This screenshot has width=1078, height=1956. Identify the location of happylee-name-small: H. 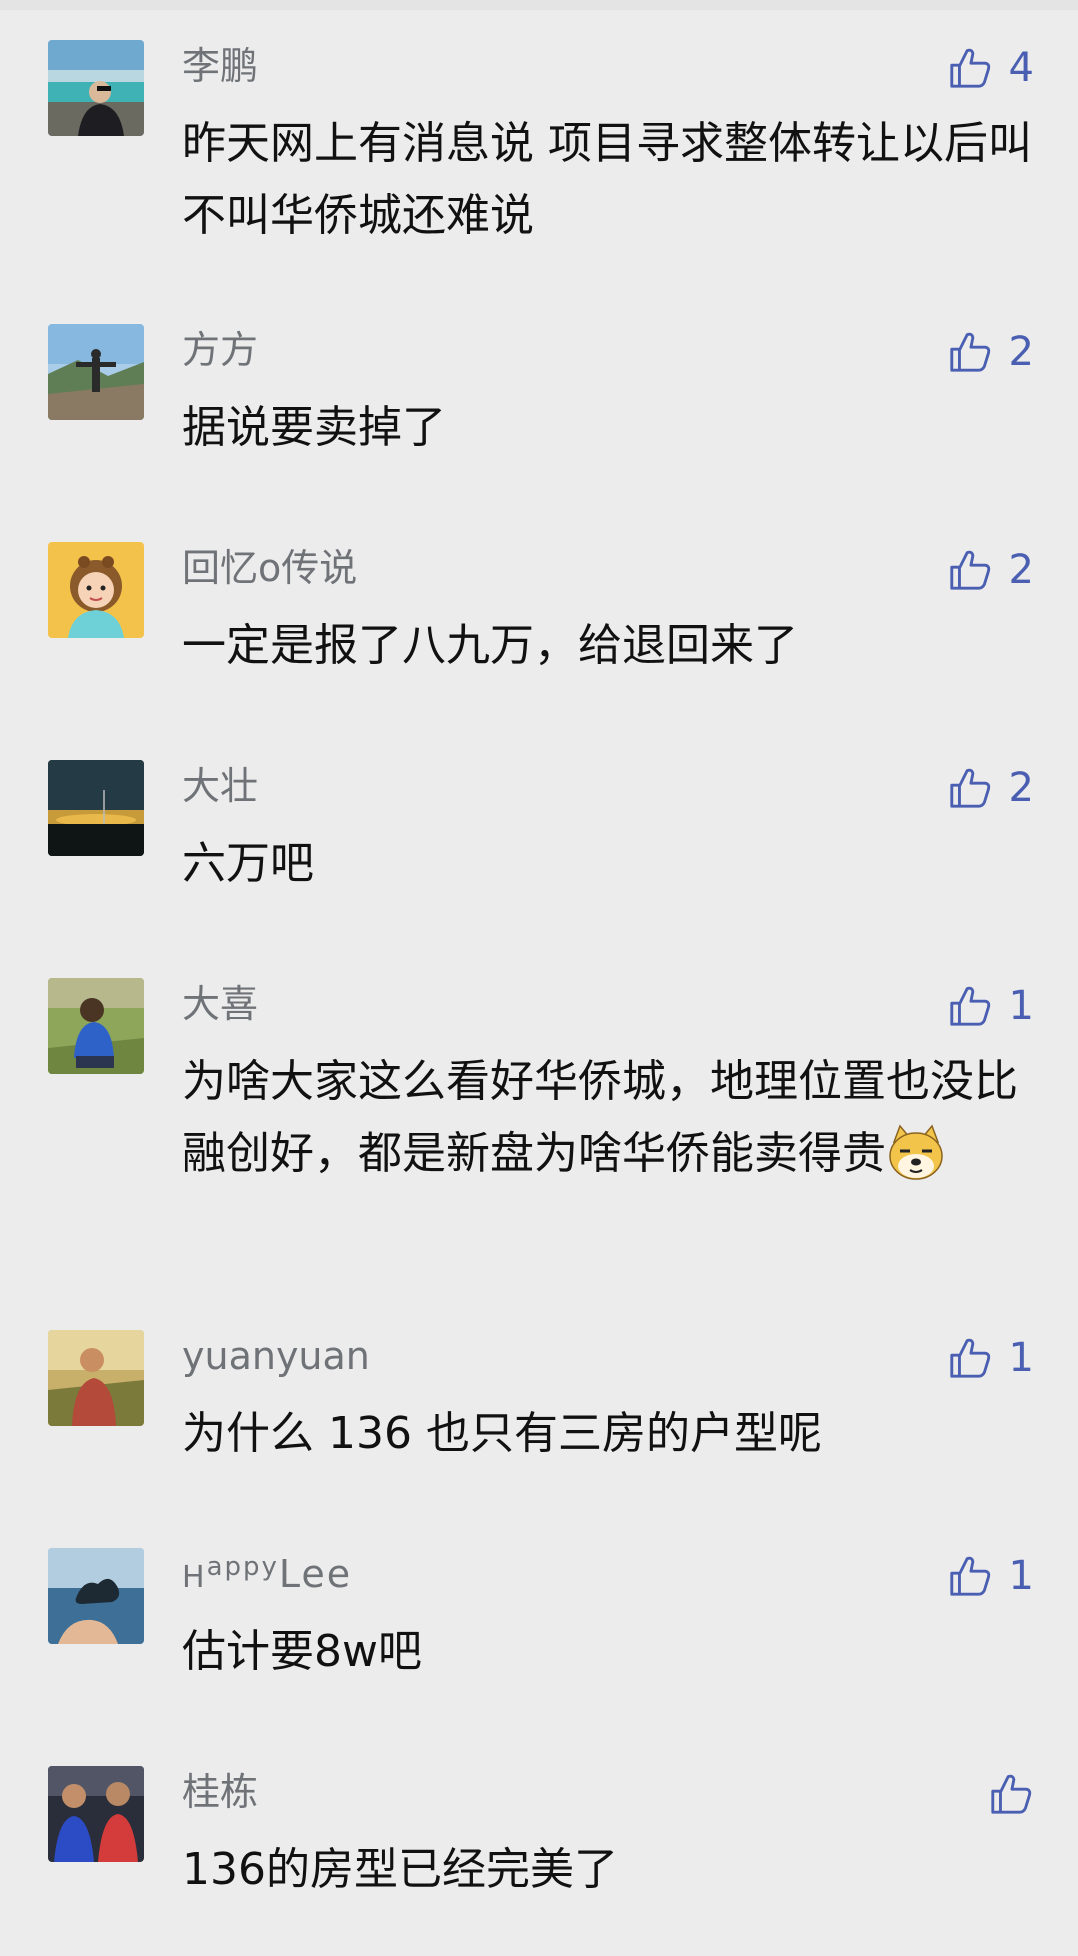
(194, 1577).